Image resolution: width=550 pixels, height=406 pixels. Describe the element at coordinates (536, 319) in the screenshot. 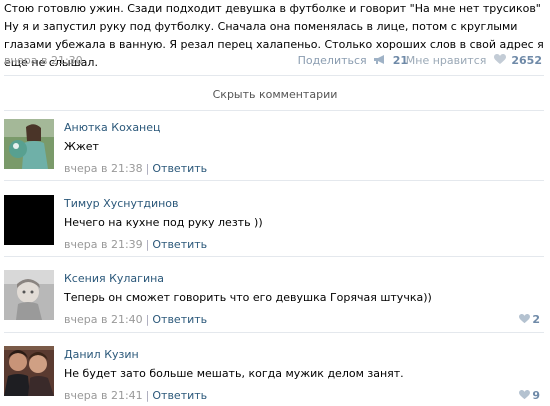

I see `comment-like-count: 2` at that location.